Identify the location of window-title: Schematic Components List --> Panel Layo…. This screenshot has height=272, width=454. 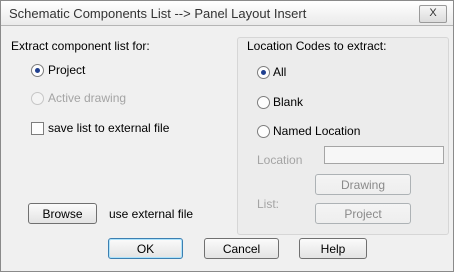
(158, 13).